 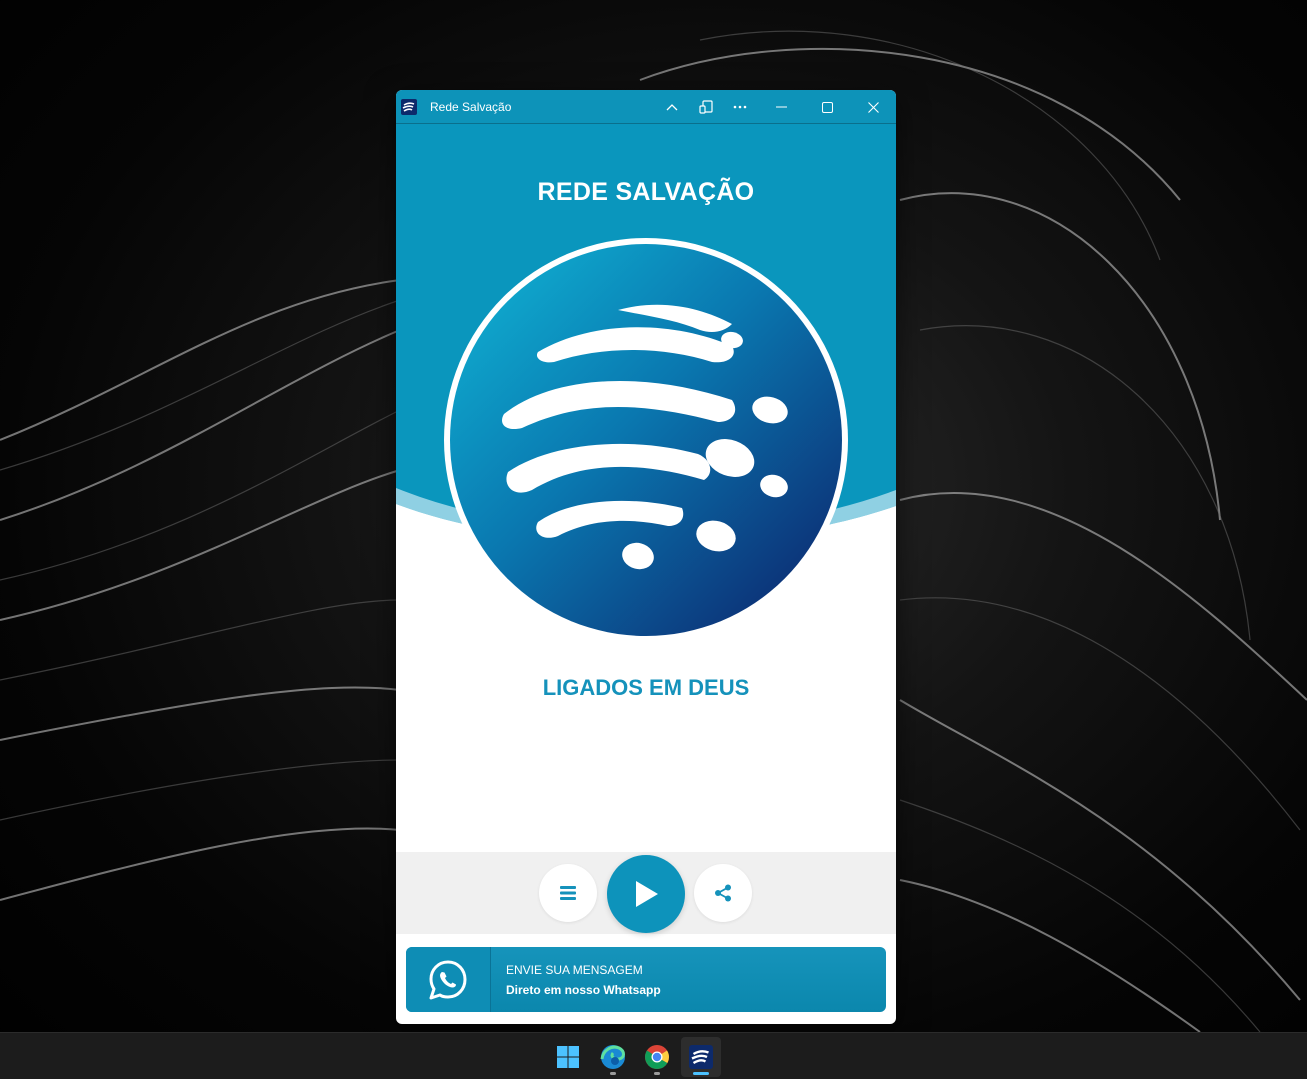 What do you see at coordinates (568, 1057) in the screenshot?
I see `windows-start-icon` at bounding box center [568, 1057].